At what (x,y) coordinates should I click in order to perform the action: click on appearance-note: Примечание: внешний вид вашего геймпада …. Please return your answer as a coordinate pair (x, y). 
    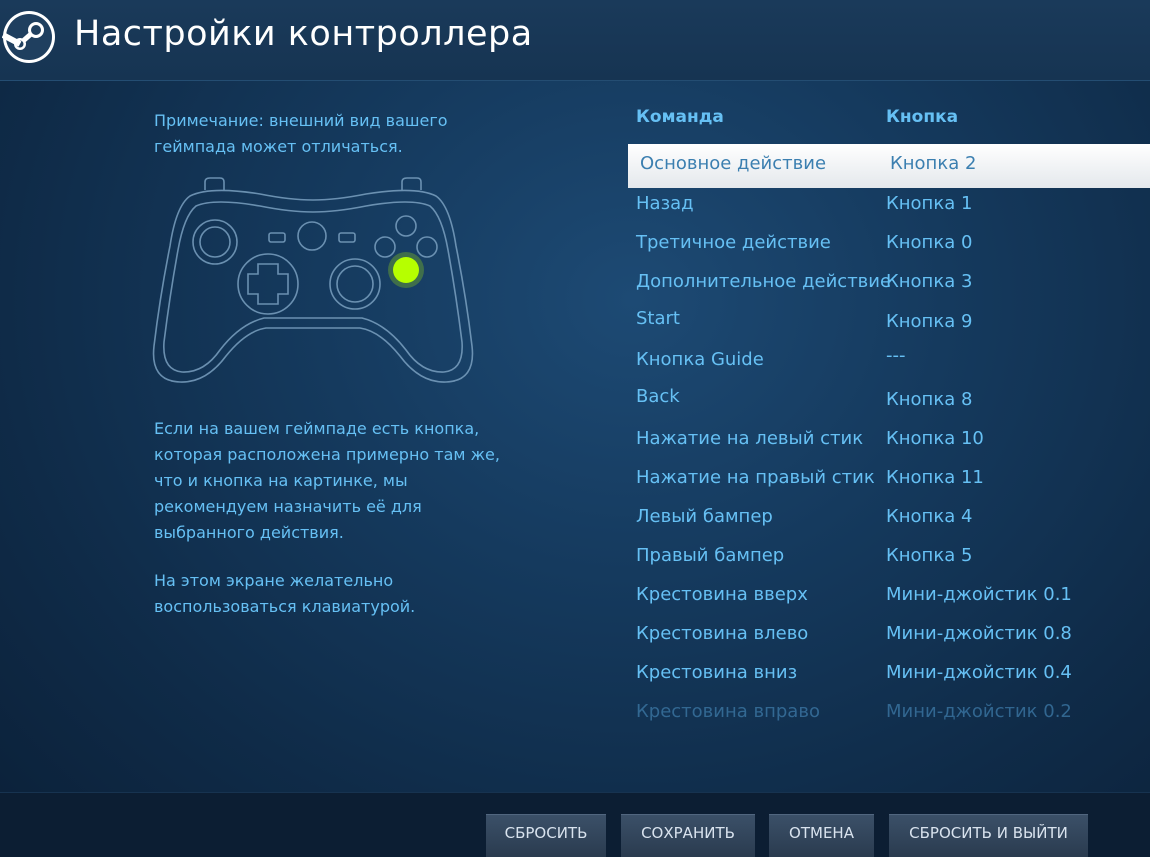
    Looking at the image, I should click on (301, 133).